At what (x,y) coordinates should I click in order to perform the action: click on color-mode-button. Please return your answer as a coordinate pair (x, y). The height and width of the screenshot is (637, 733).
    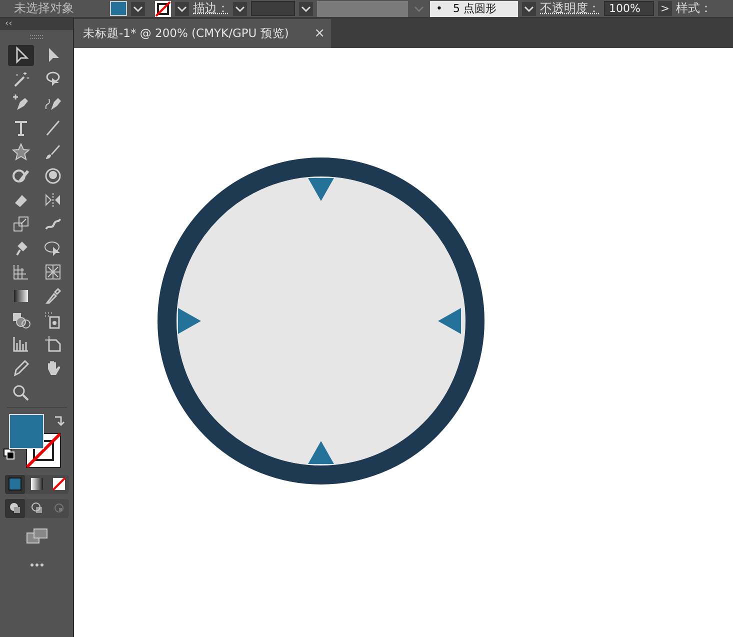
    Looking at the image, I should click on (14, 484).